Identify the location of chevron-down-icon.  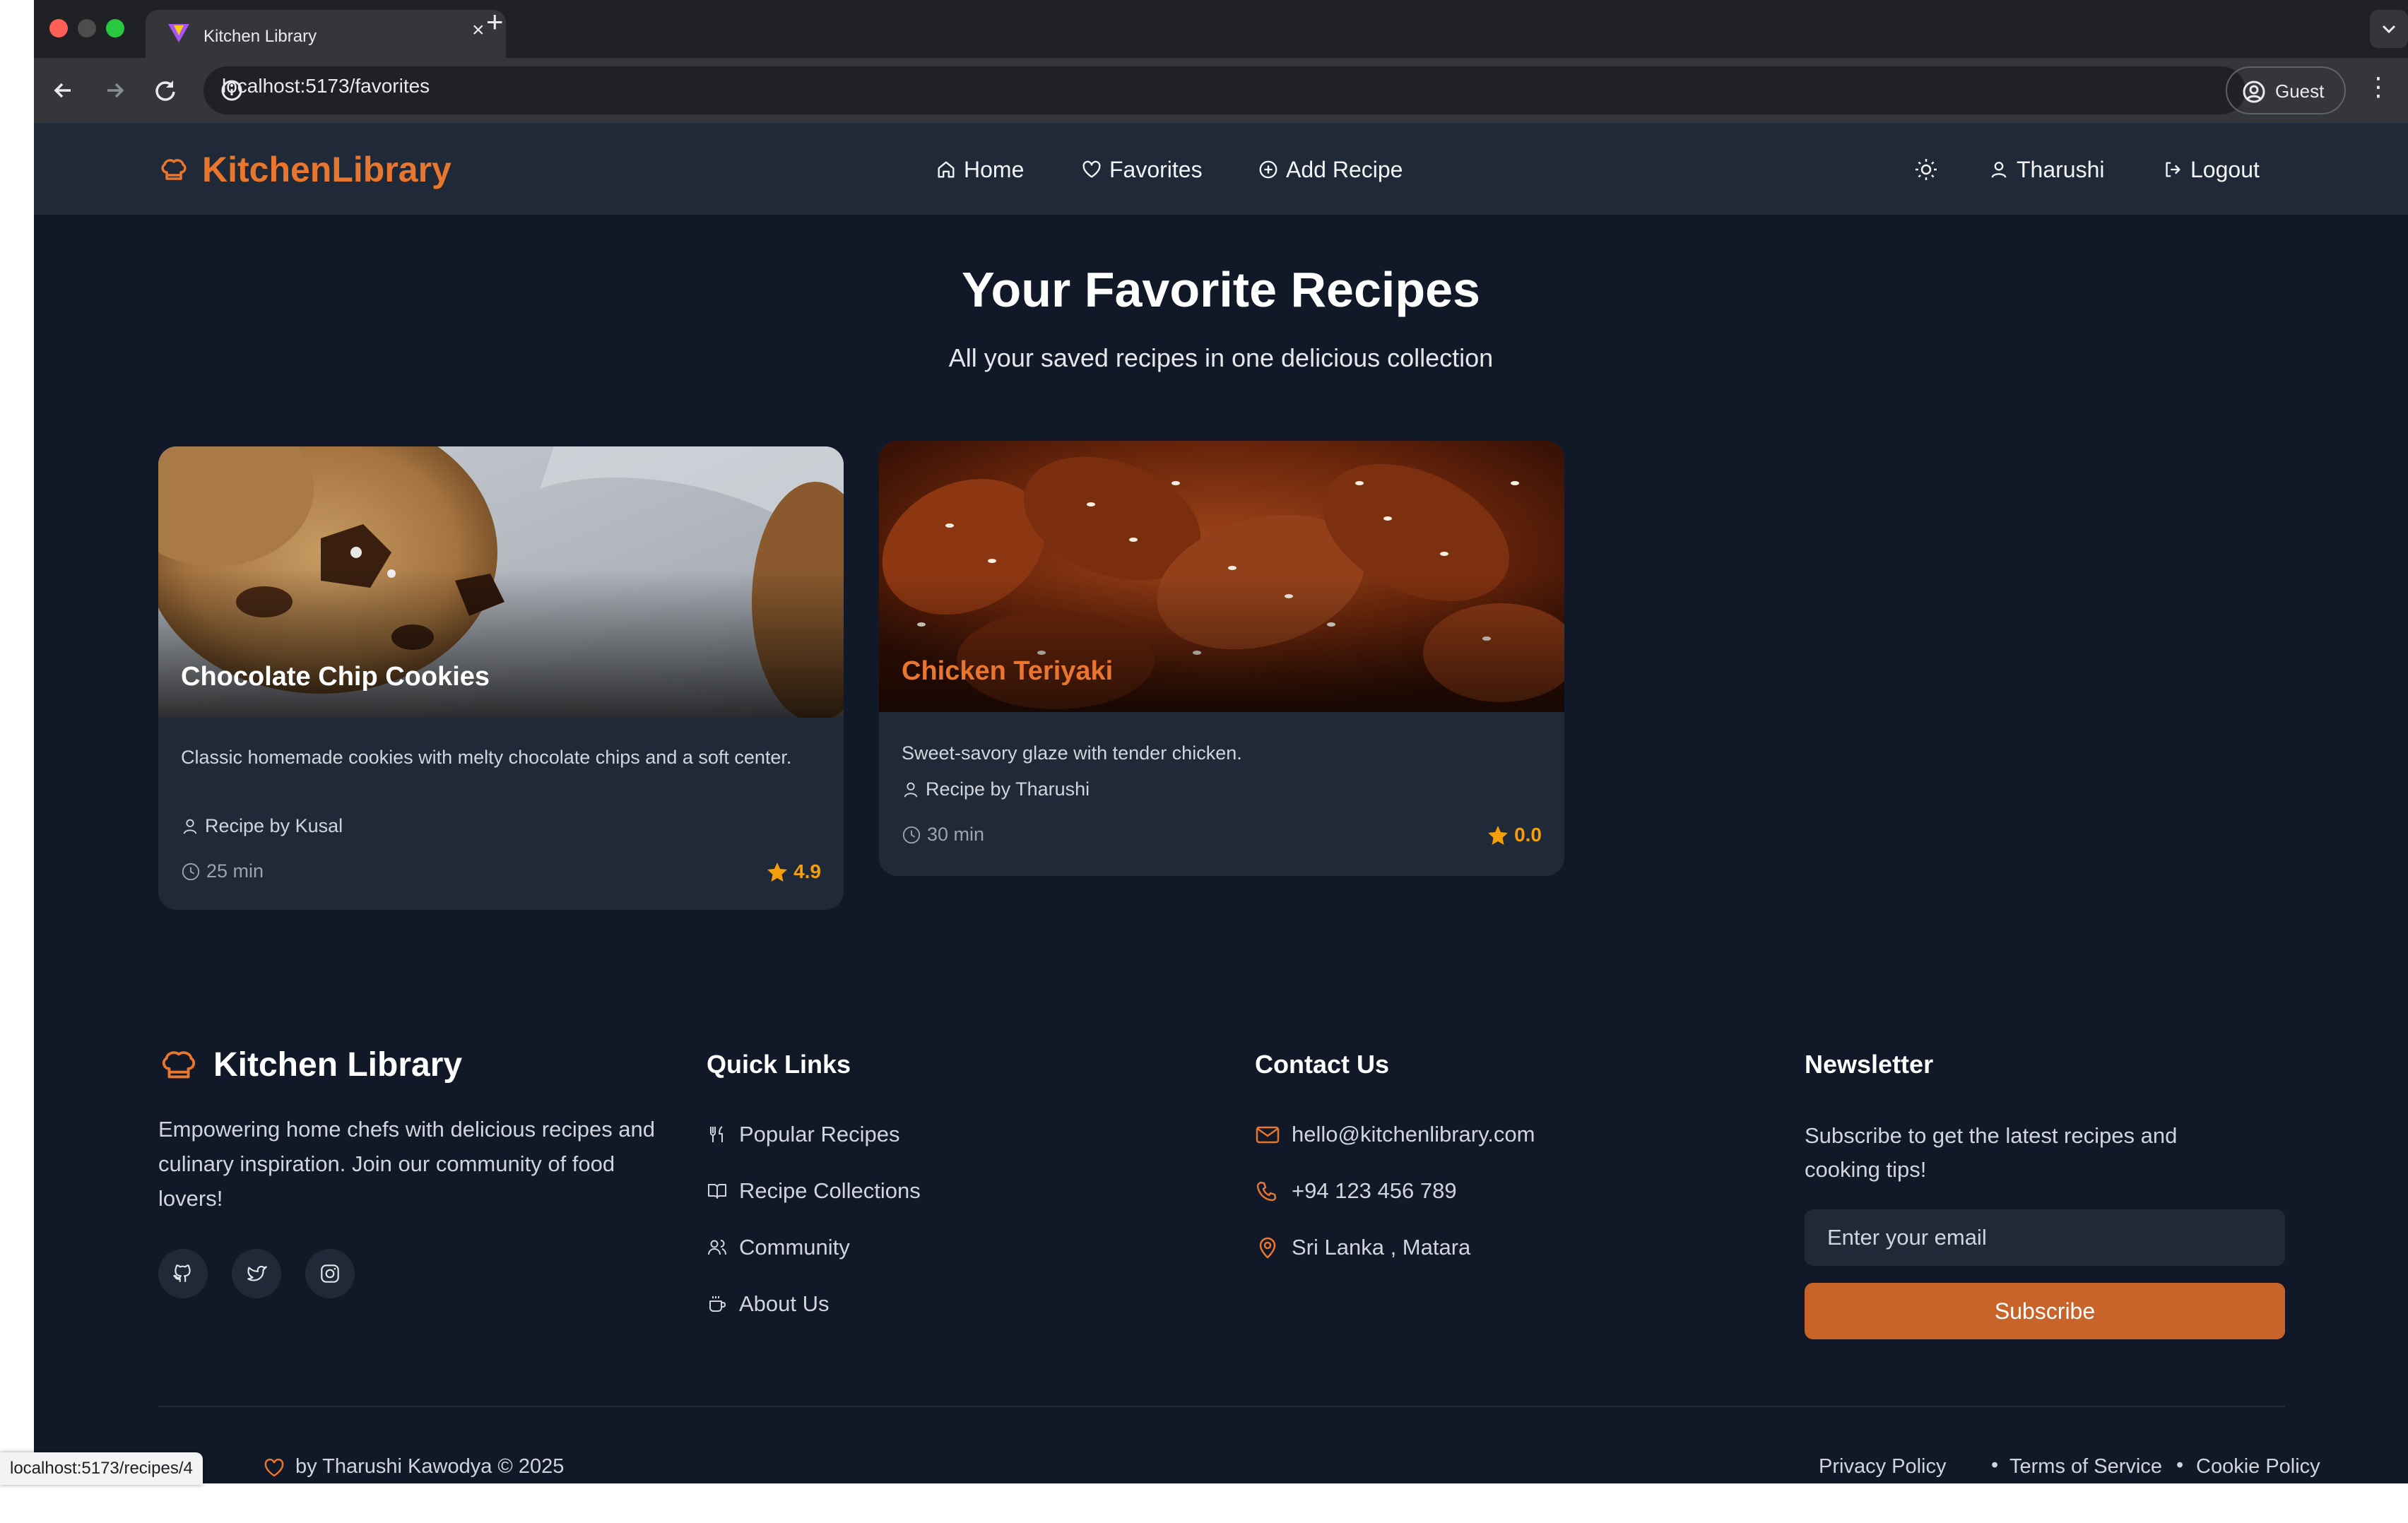
(2389, 29).